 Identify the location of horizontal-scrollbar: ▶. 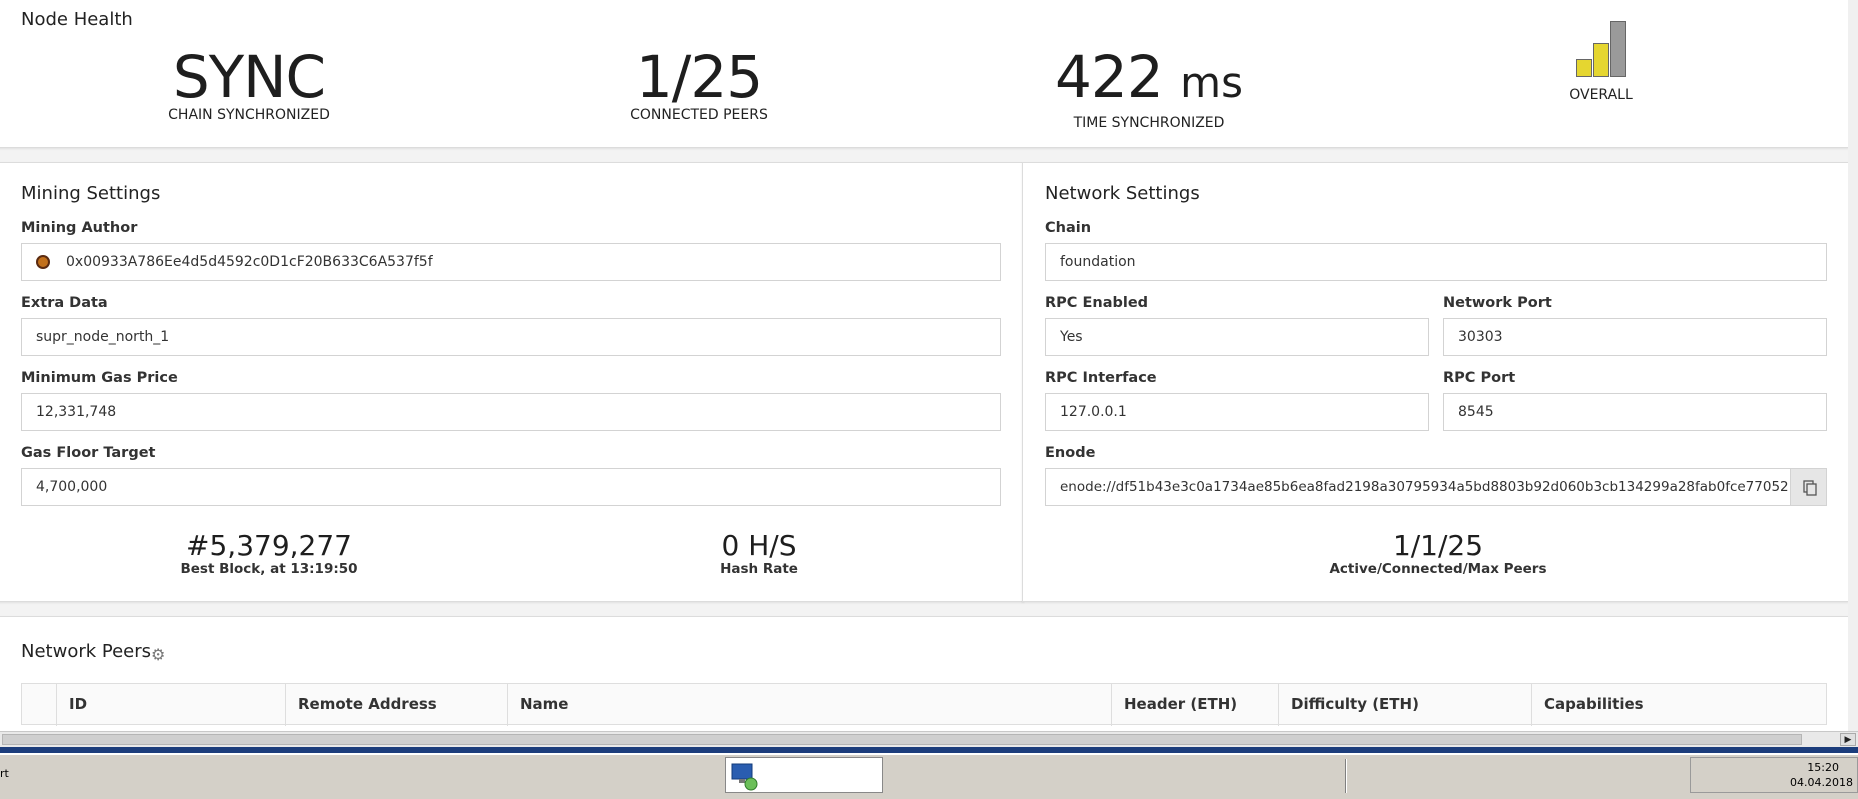
(929, 739).